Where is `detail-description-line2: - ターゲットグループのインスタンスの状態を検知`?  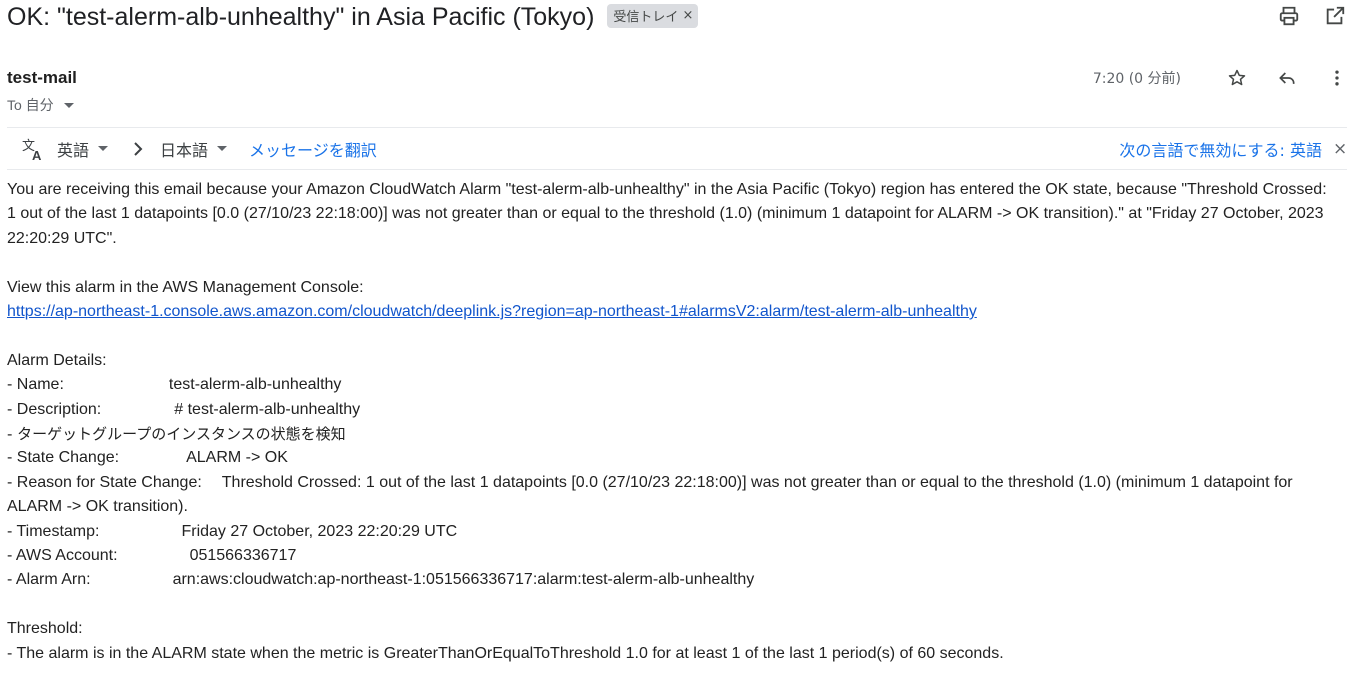 detail-description-line2: - ターゲットグループのインスタンスの状態を検知 is located at coordinates (176, 434).